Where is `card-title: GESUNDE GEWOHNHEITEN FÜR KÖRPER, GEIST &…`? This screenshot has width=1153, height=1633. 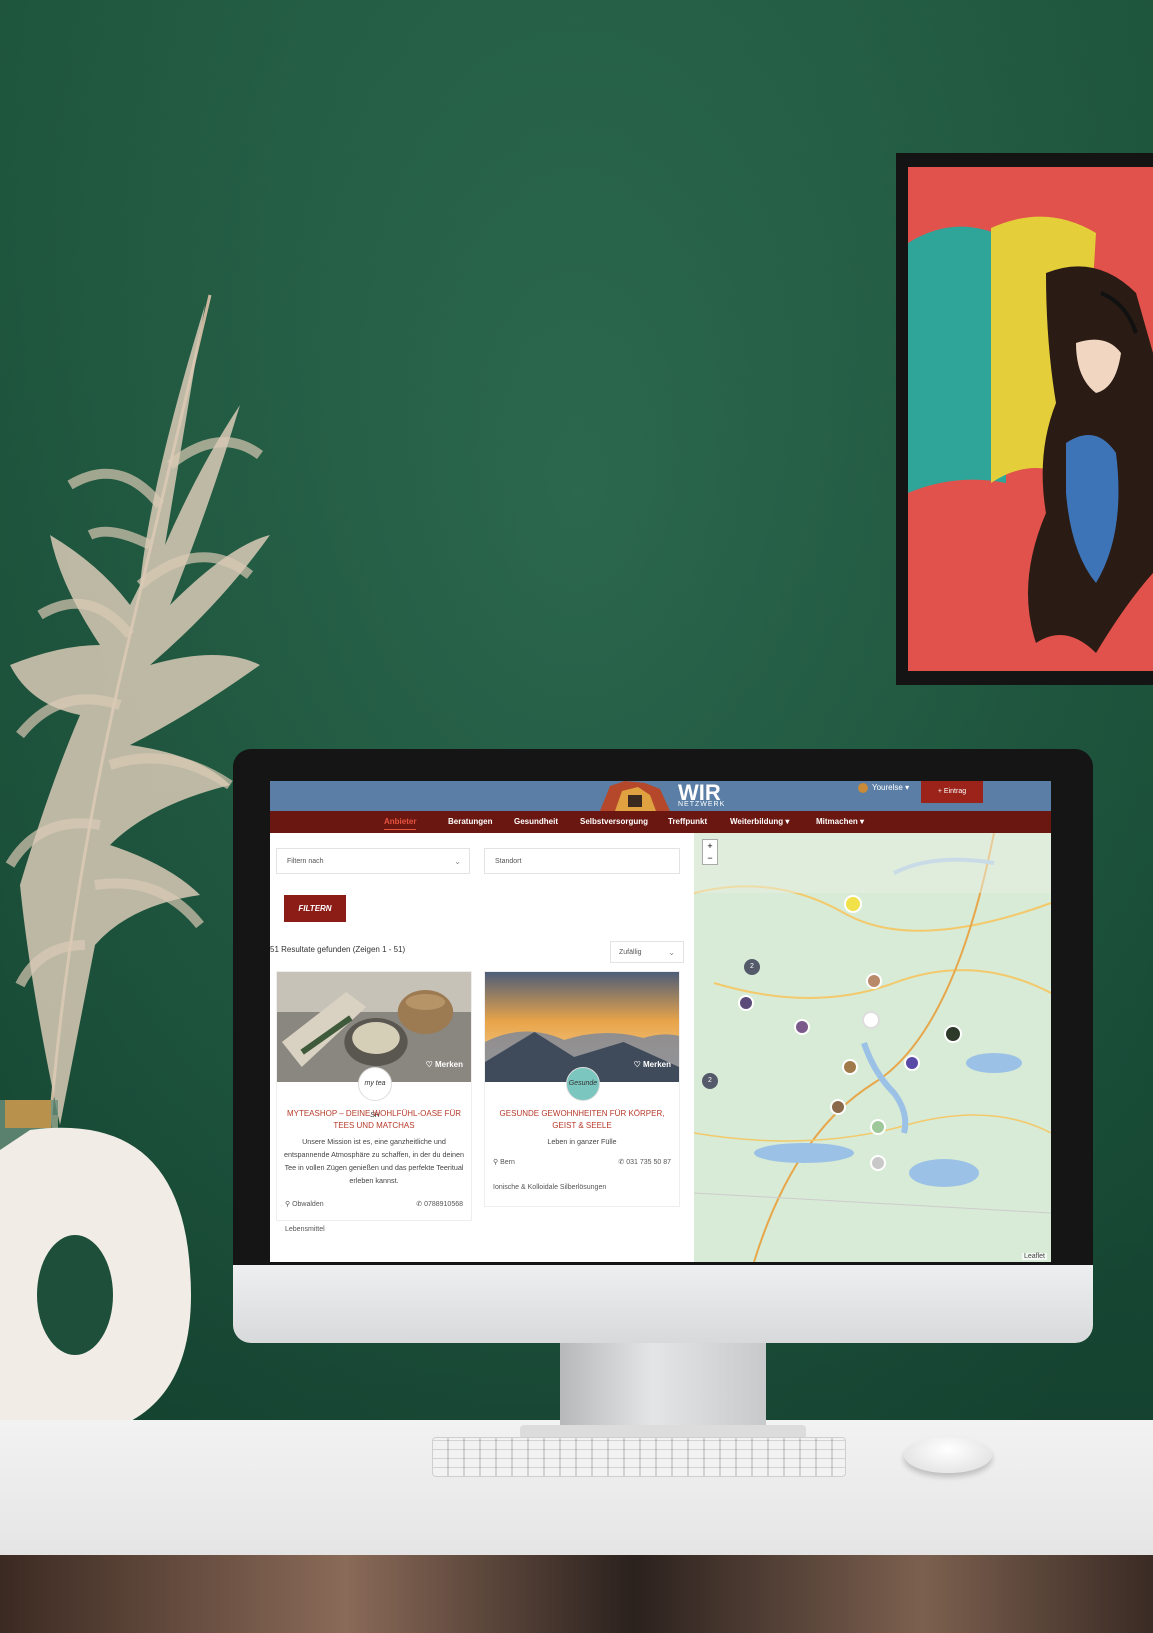 card-title: GESUNDE GEWOHNHEITEN FÜR KÖRPER, GEIST &… is located at coordinates (582, 1120).